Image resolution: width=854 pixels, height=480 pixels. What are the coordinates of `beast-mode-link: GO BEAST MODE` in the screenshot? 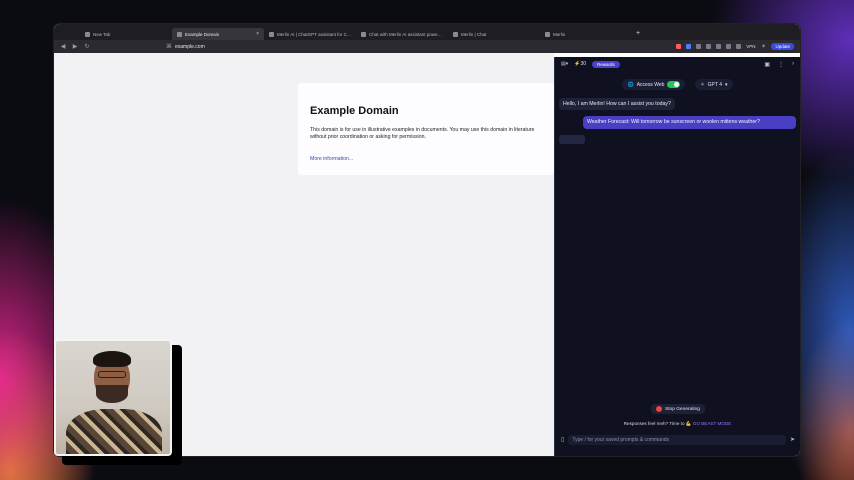 It's located at (712, 423).